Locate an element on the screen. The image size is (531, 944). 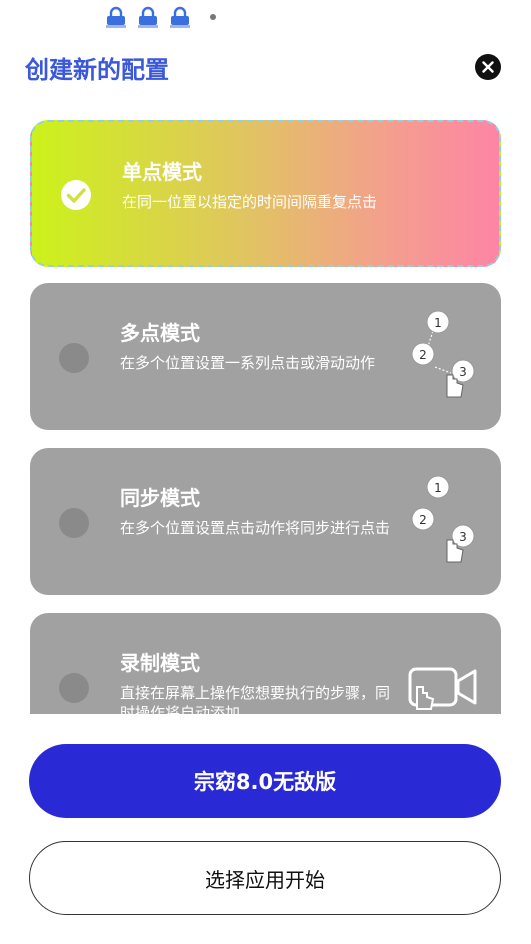
mode-title: 录制模式 is located at coordinates (160, 663).